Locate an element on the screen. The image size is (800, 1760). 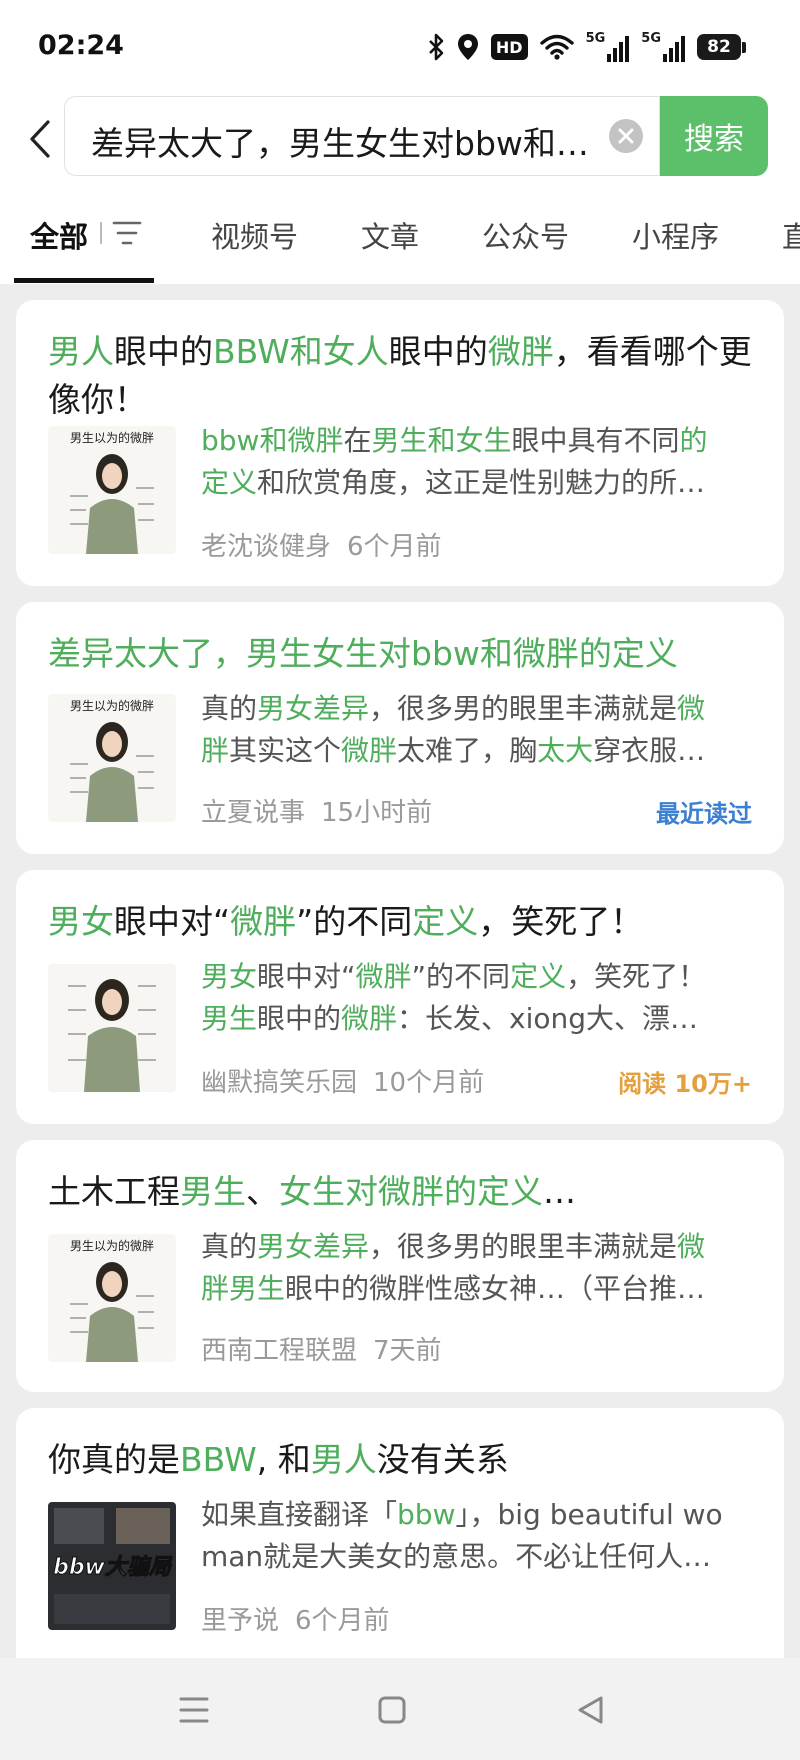
net-label-1: 5G is located at coordinates (595, 38).